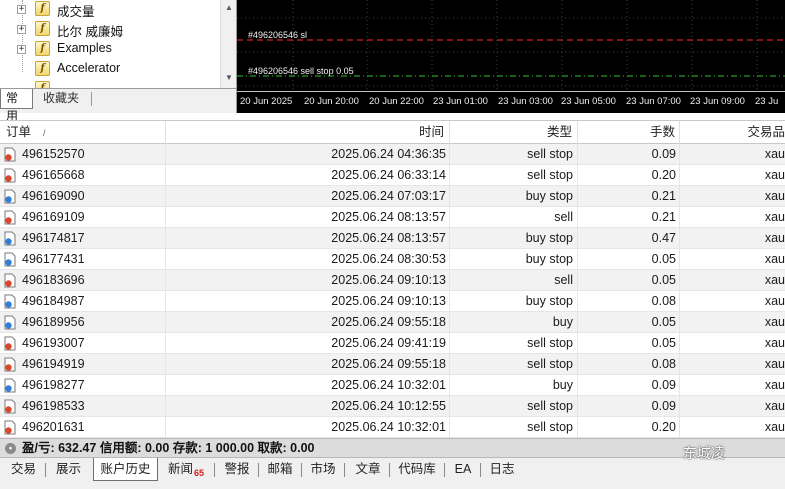  Describe the element at coordinates (83, 238) in the screenshot. I see `cell-order: 496174817` at that location.